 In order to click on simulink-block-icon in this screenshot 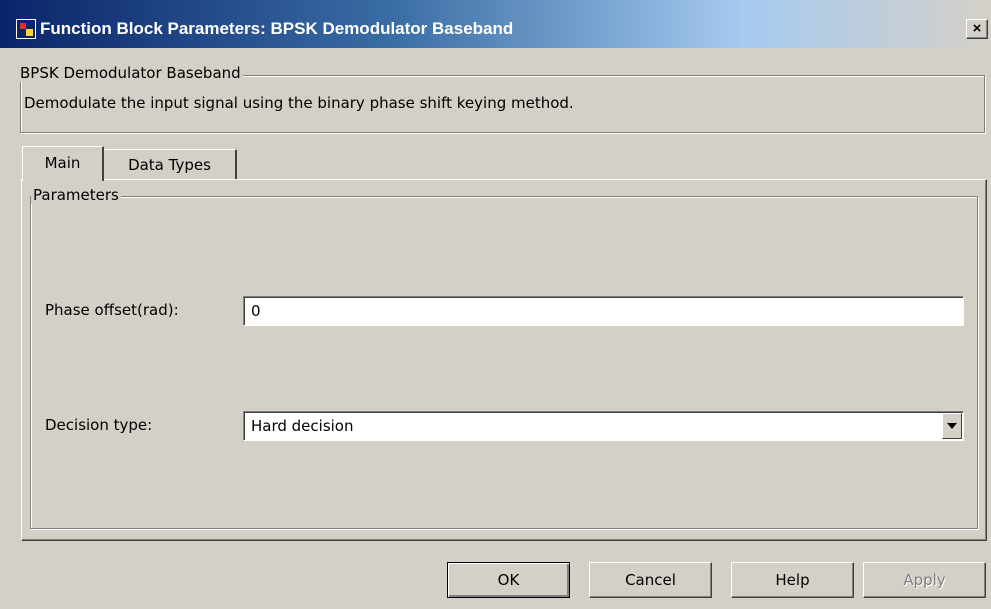, I will do `click(26, 29)`.